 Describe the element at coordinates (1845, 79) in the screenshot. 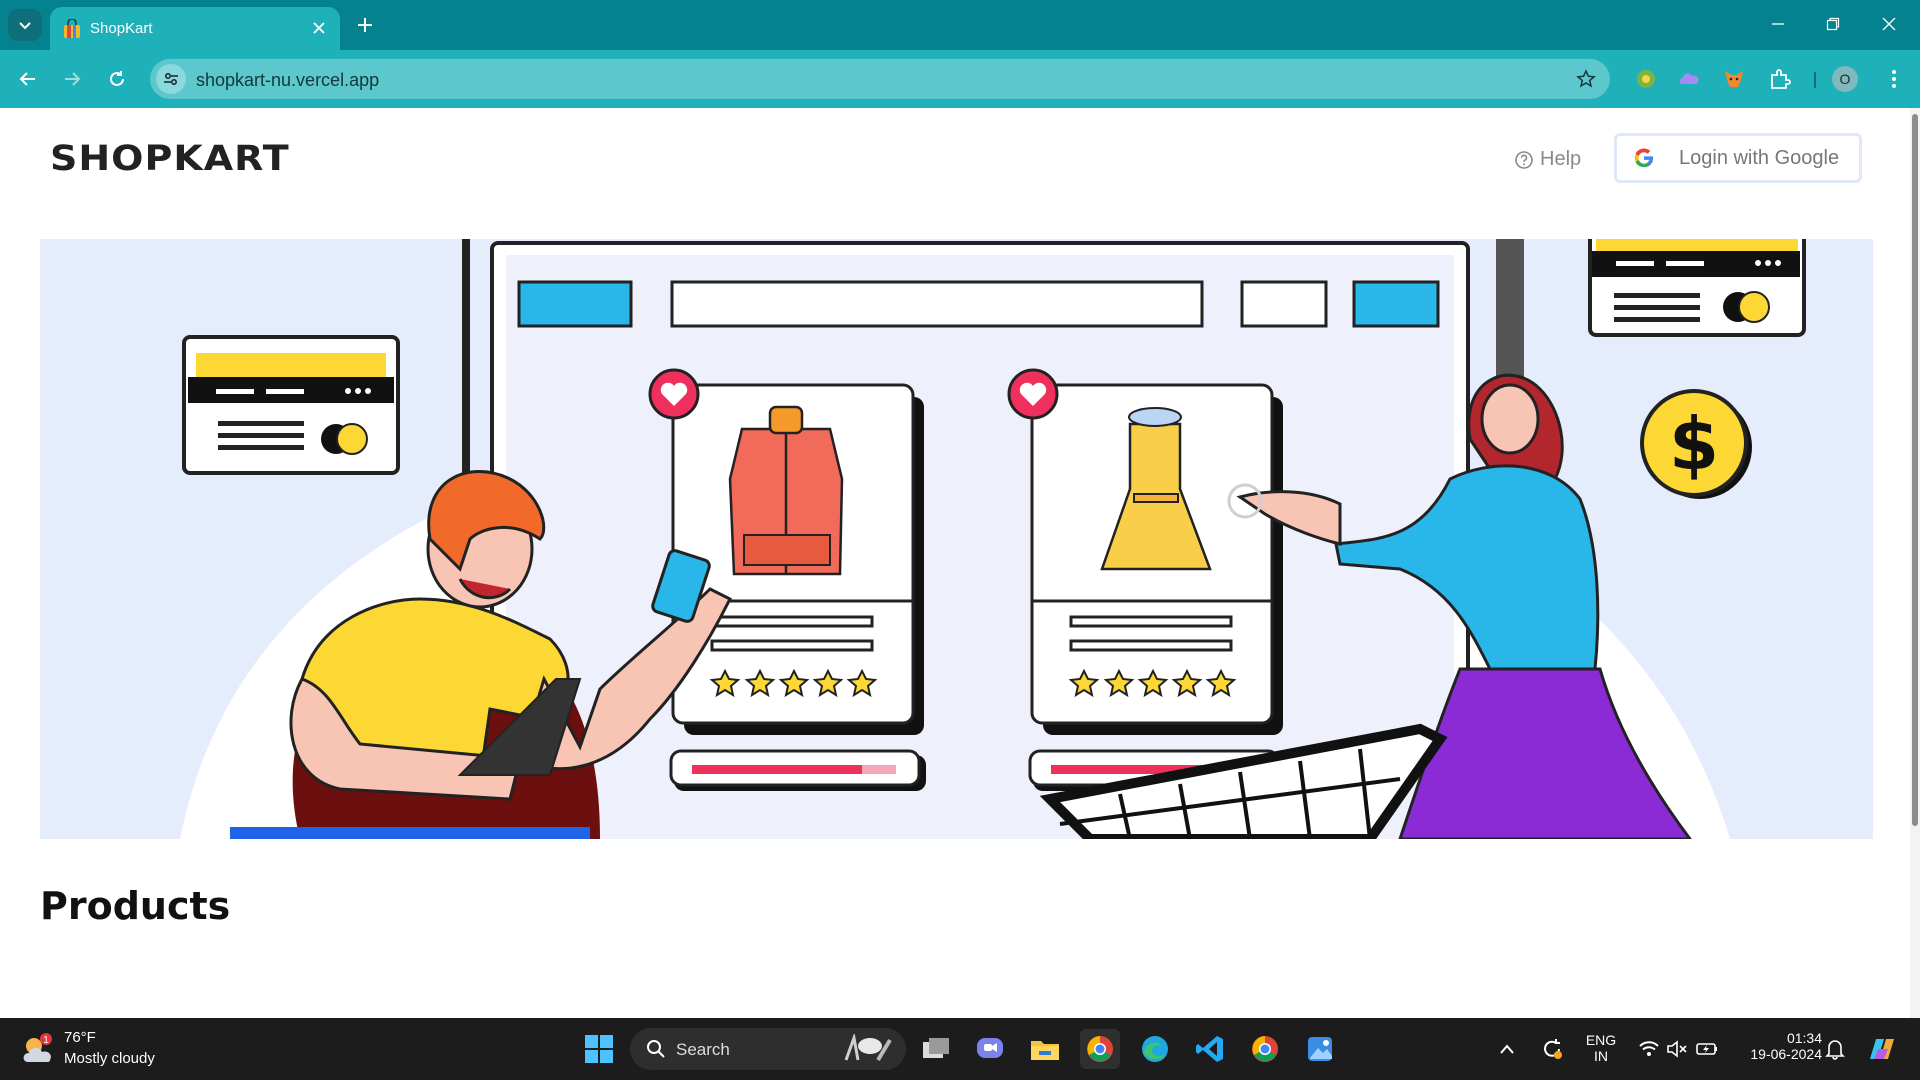

I see `profile-avatar: O` at that location.